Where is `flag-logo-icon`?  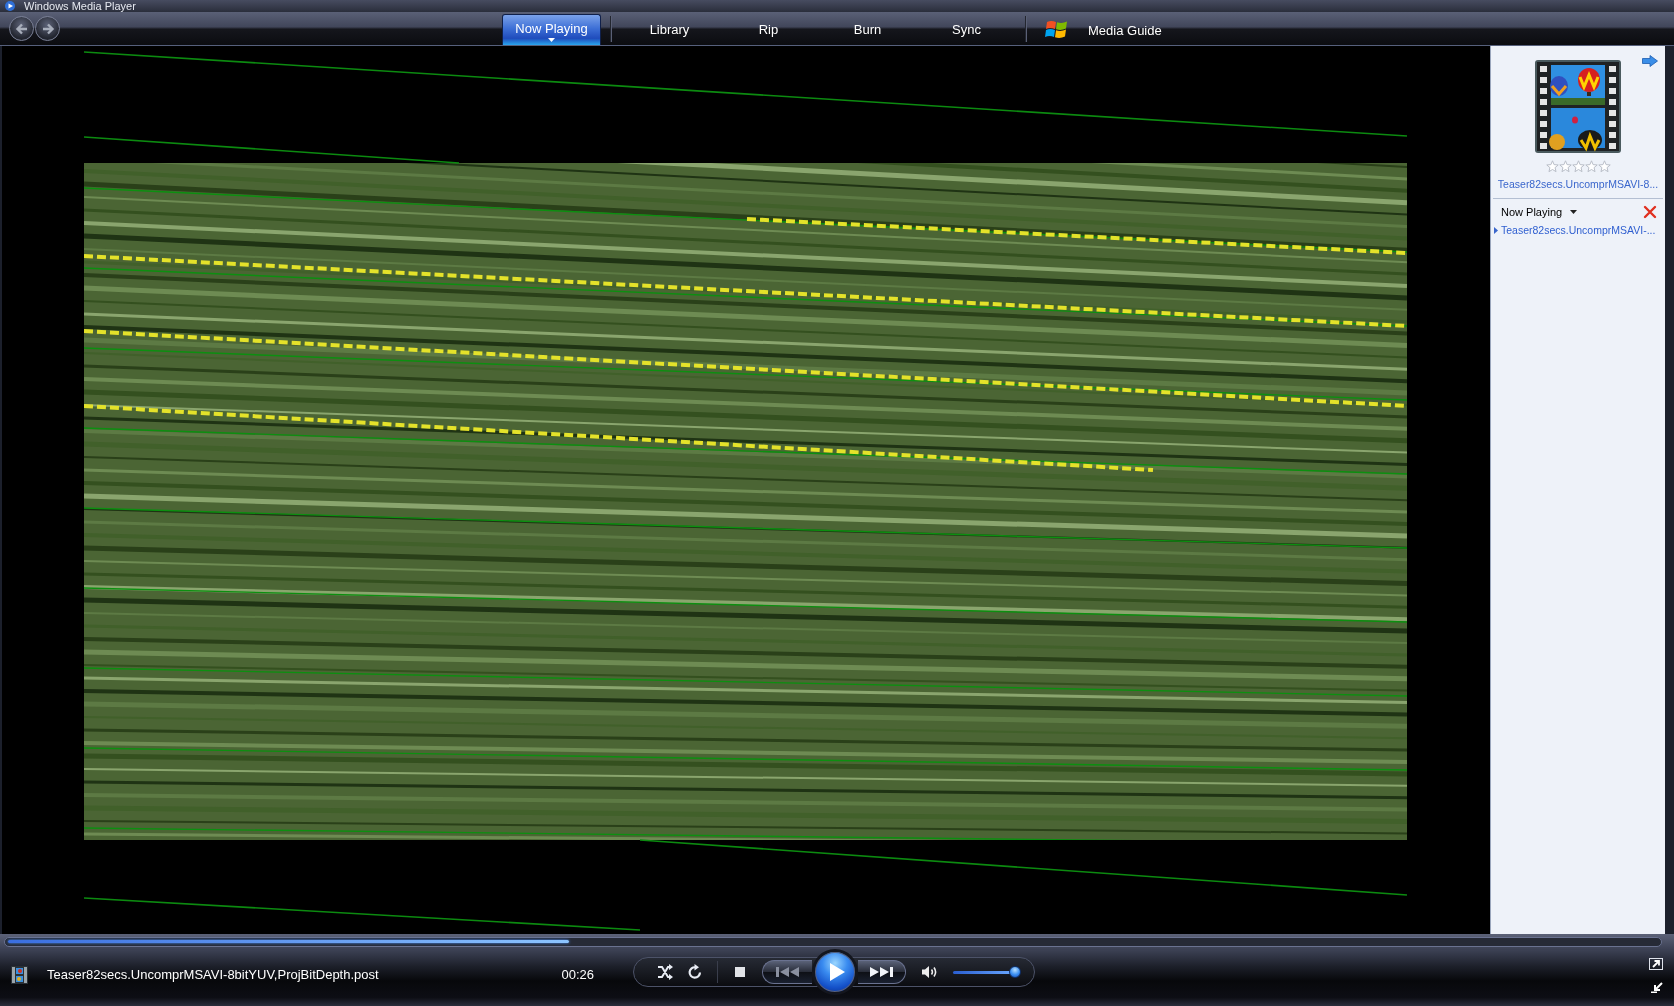 flag-logo-icon is located at coordinates (1056, 28).